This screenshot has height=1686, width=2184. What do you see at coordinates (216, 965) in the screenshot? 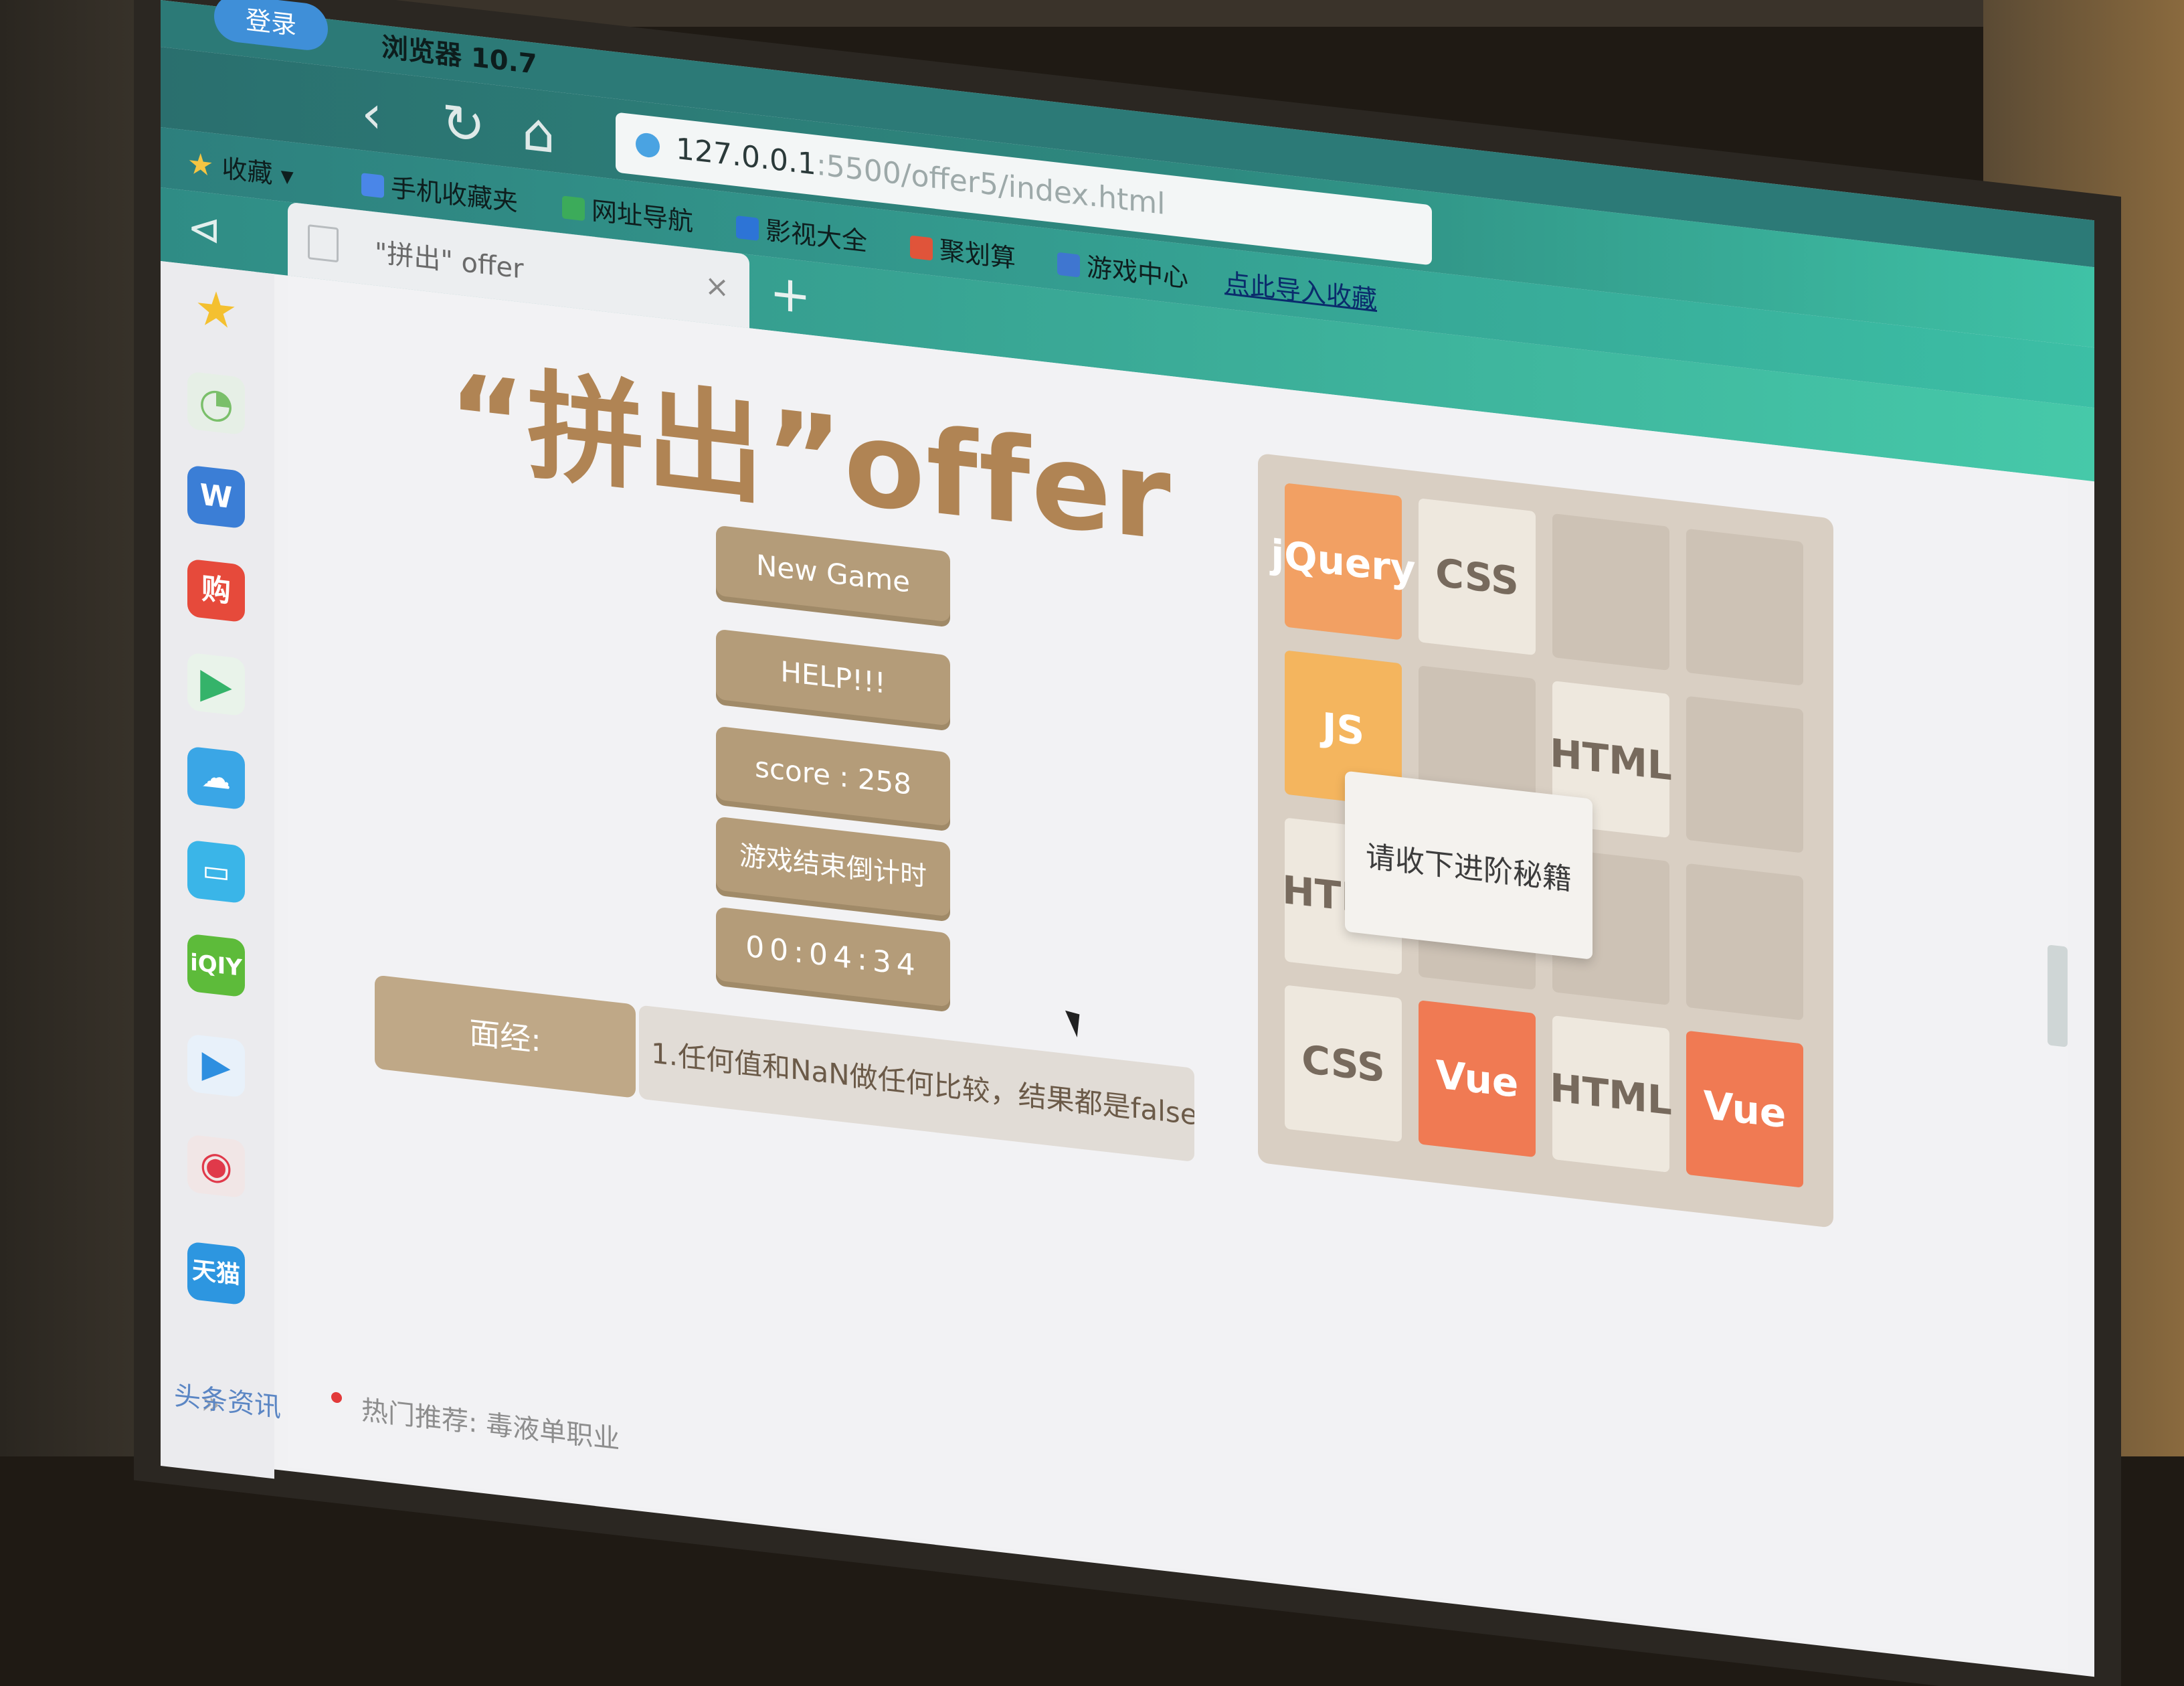
I see `iqiyi-icon: iQIY` at bounding box center [216, 965].